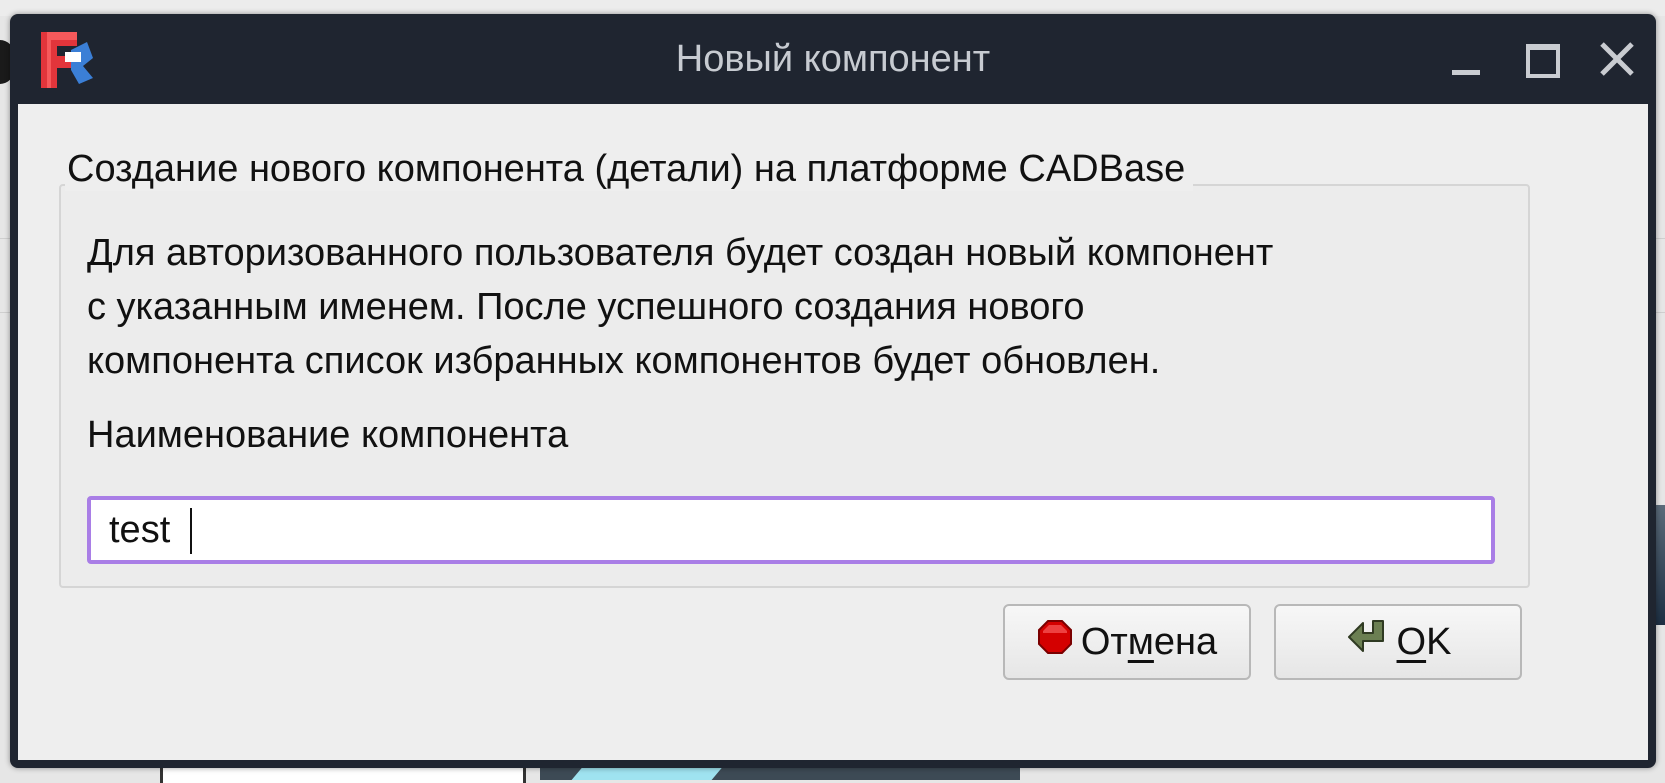 Image resolution: width=1665 pixels, height=783 pixels. Describe the element at coordinates (791, 530) in the screenshot. I see `component-name-input` at that location.